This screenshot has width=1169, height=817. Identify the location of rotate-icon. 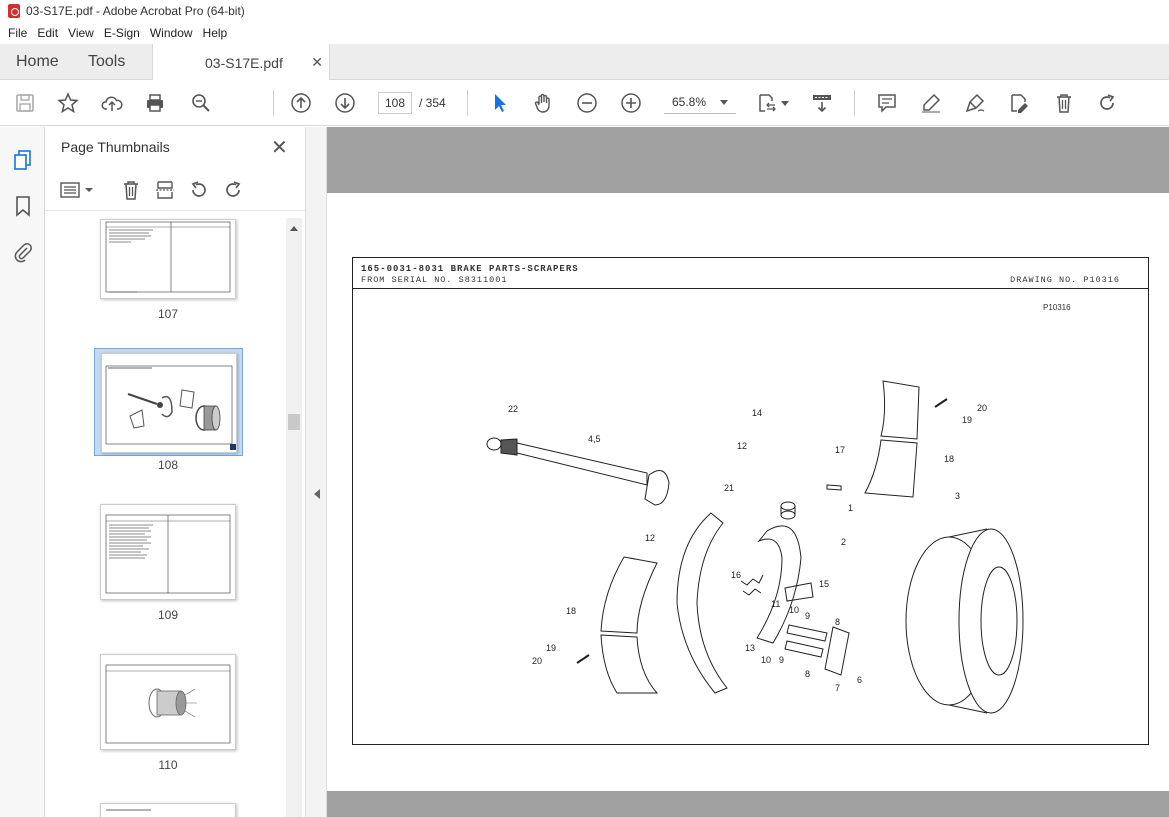
(1107, 103).